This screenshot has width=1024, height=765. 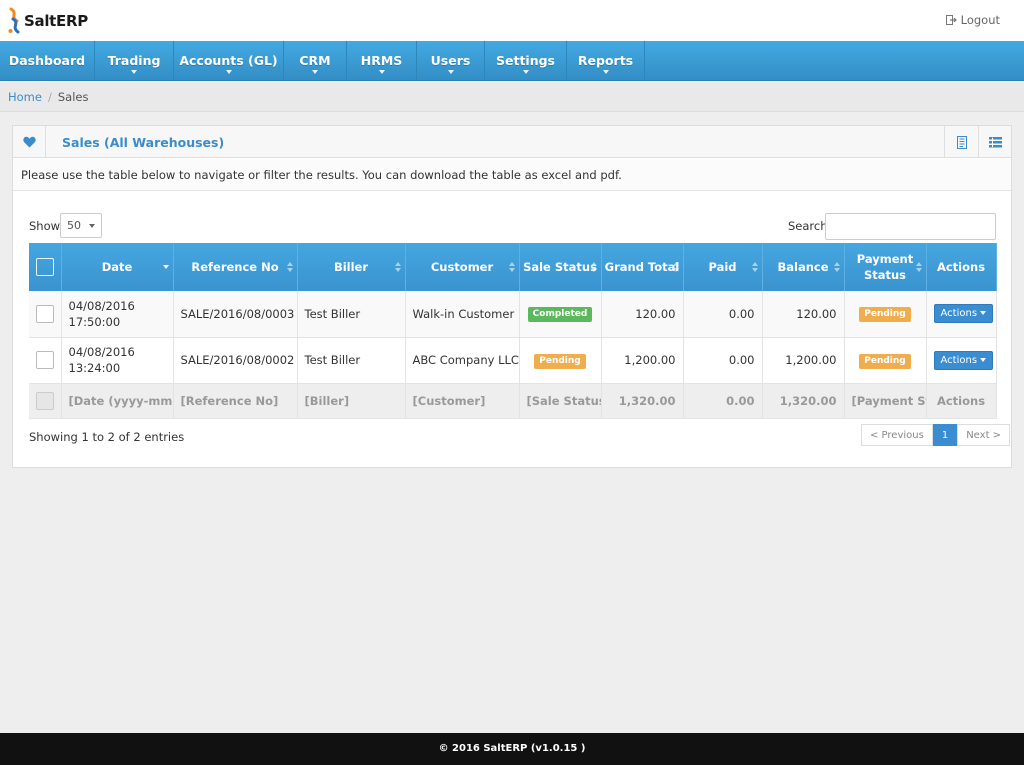 I want to click on document-icon, so click(x=961, y=142).